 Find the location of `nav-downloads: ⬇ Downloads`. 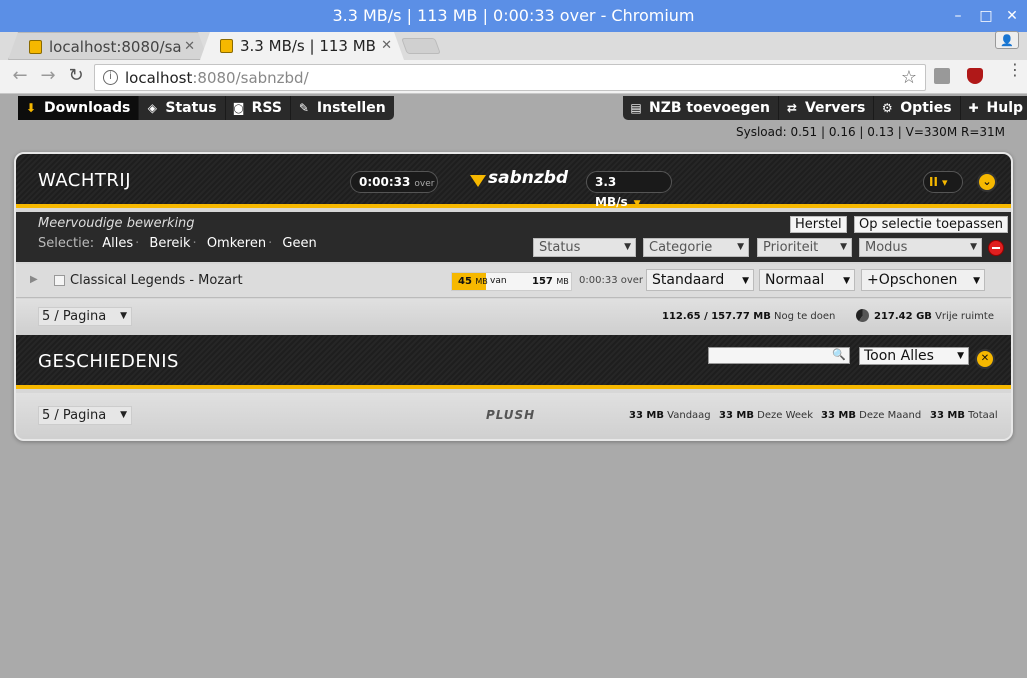

nav-downloads: ⬇ Downloads is located at coordinates (79, 108).